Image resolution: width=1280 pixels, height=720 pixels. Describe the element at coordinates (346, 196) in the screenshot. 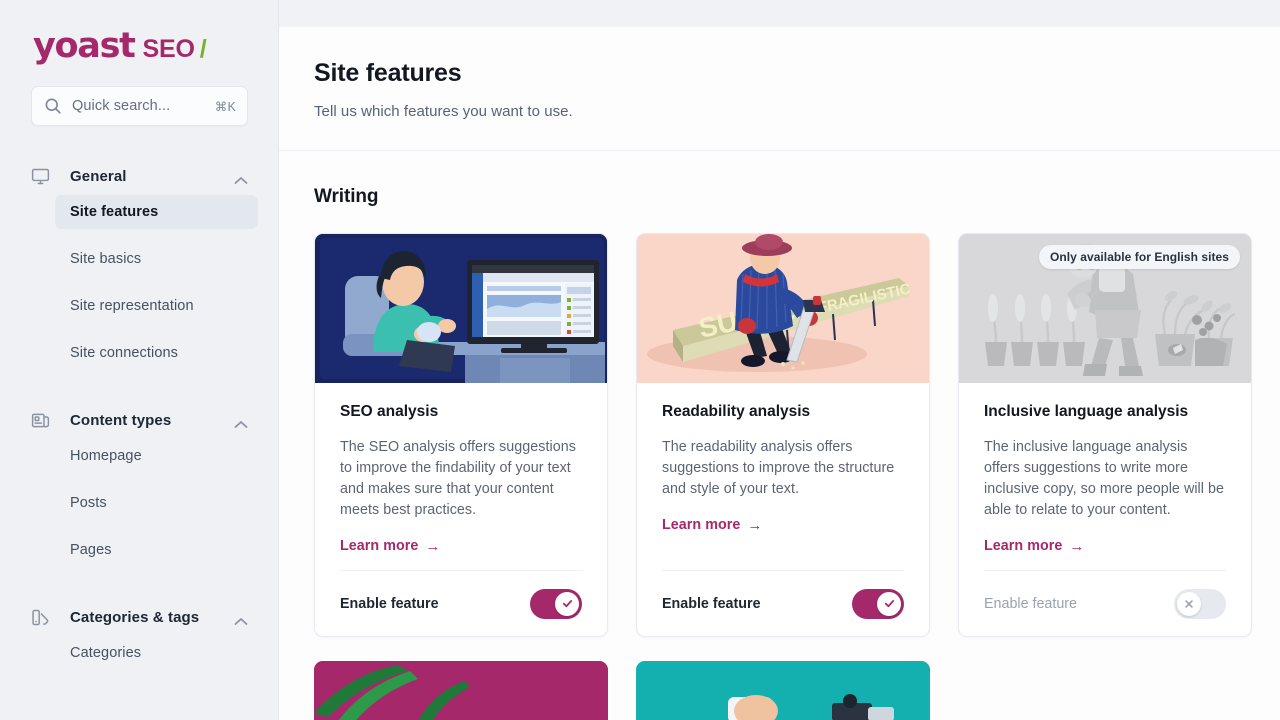

I see `section-title: Writing` at that location.